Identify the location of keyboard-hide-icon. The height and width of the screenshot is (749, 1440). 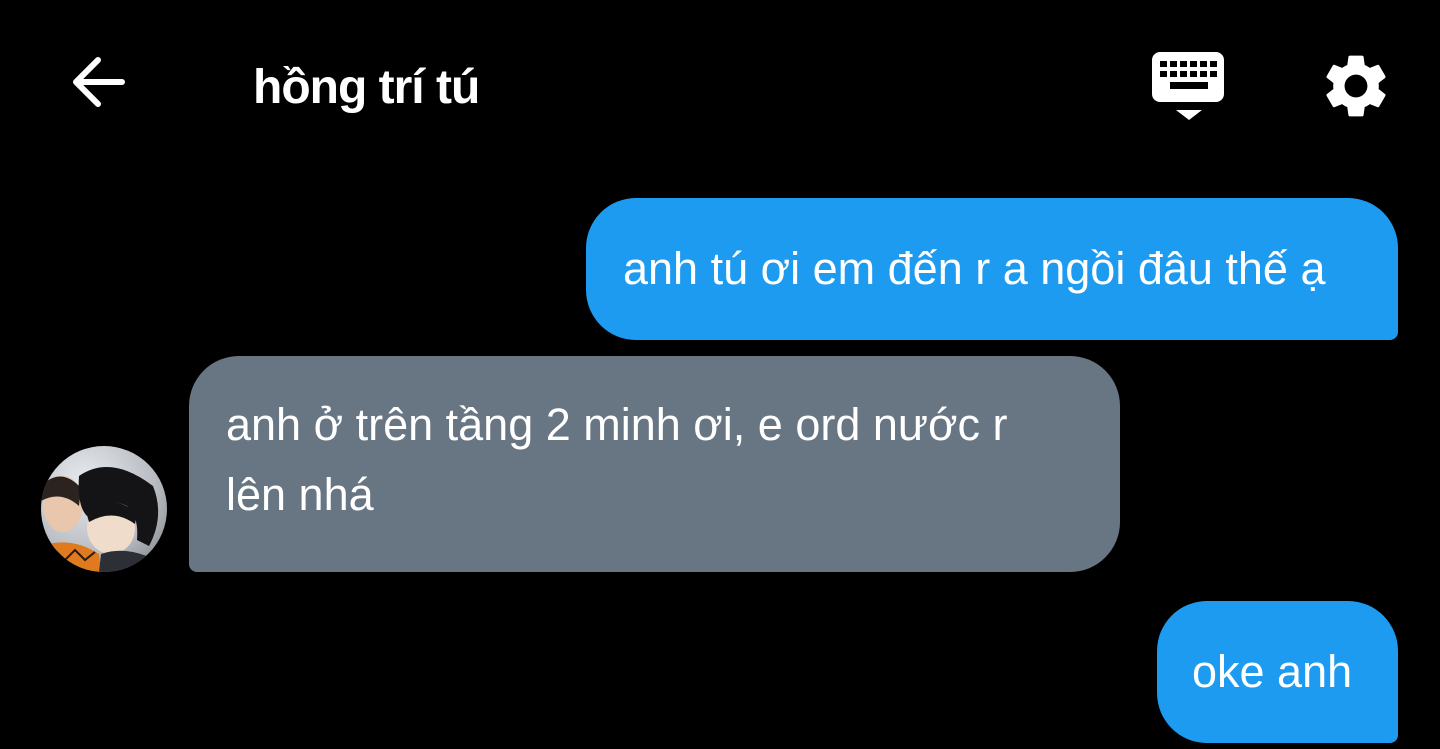
(1188, 86).